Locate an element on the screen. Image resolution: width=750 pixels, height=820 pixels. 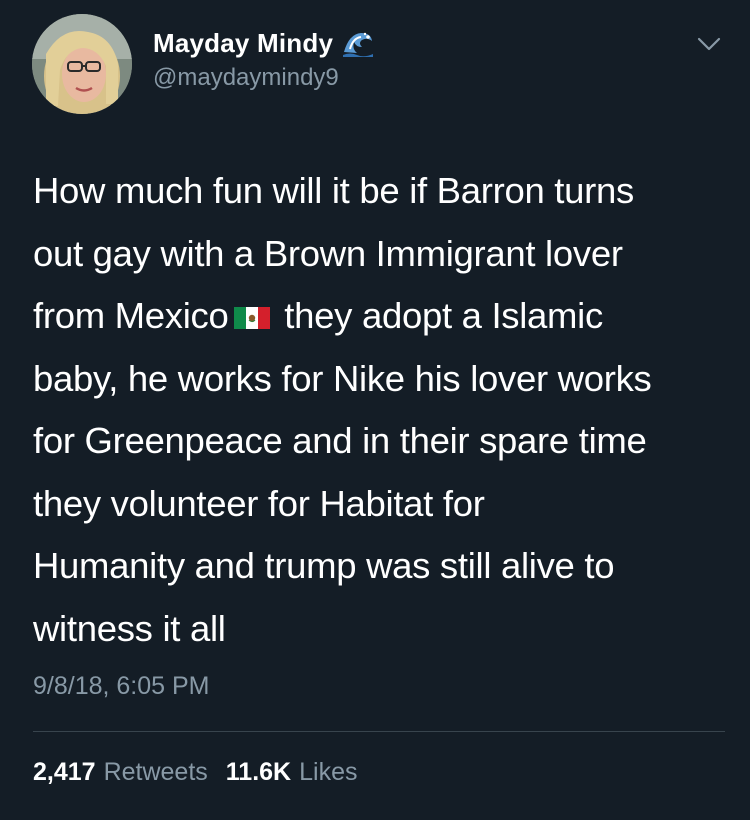
name-row: Mayday Mindy is located at coordinates (264, 43).